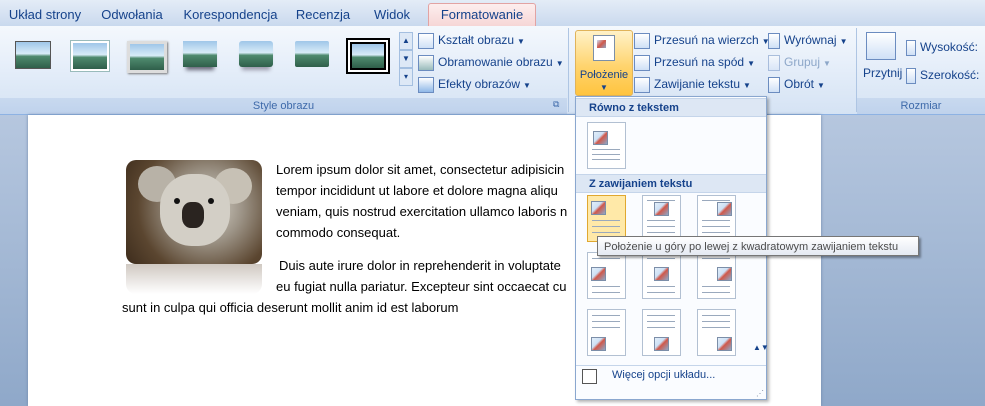 This screenshot has width=985, height=406. What do you see at coordinates (911, 47) in the screenshot?
I see `height-icon` at bounding box center [911, 47].